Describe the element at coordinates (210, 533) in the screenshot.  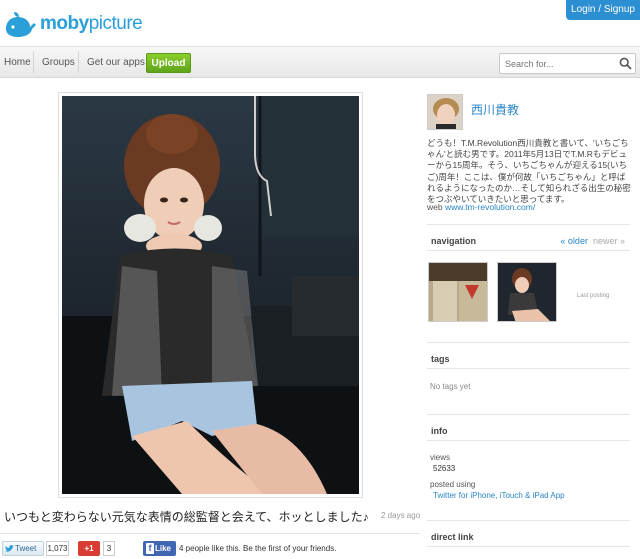
I see `share-divider` at that location.